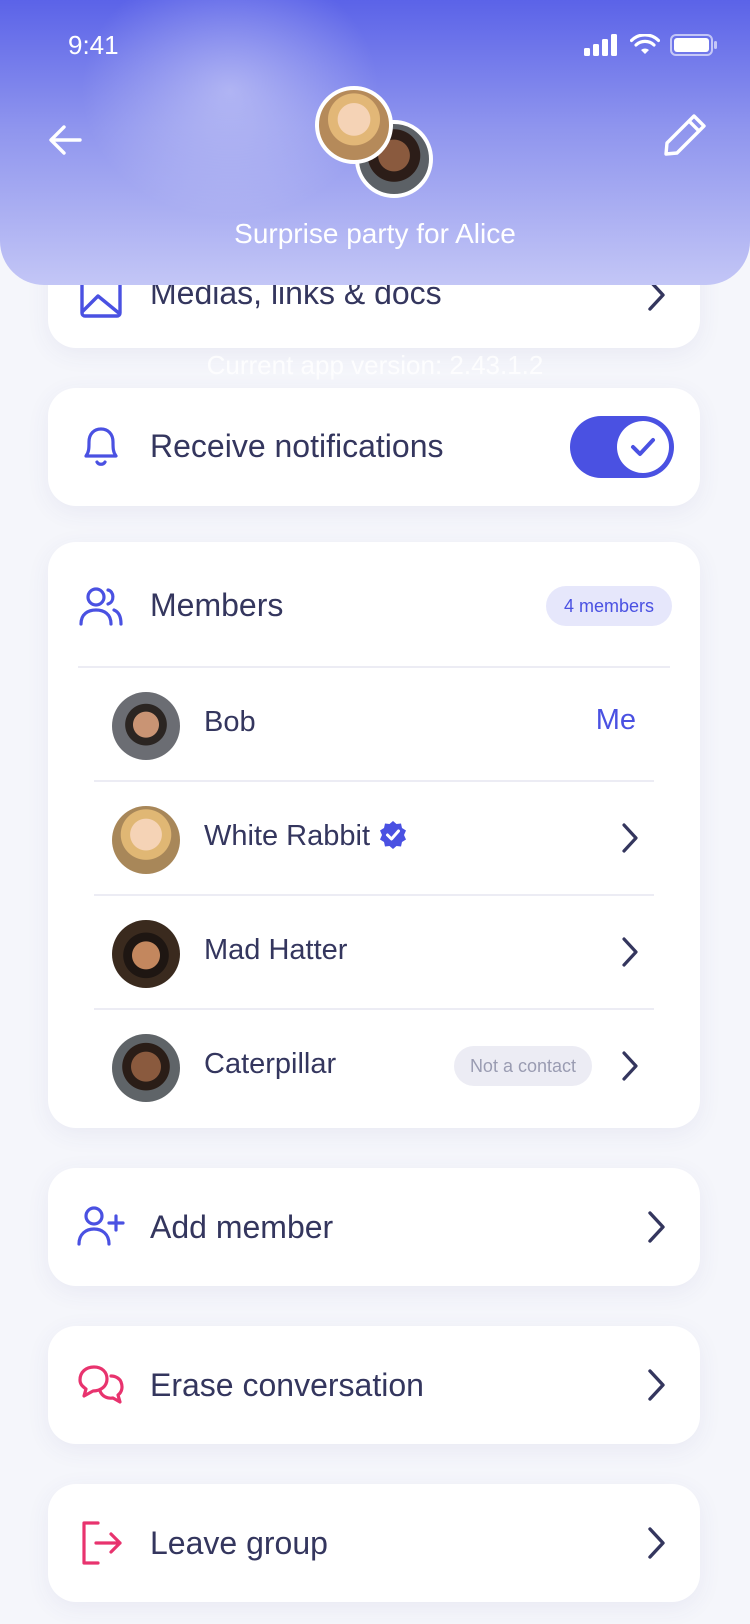  Describe the element at coordinates (297, 446) in the screenshot. I see `notifications-label: Receive notifications` at that location.